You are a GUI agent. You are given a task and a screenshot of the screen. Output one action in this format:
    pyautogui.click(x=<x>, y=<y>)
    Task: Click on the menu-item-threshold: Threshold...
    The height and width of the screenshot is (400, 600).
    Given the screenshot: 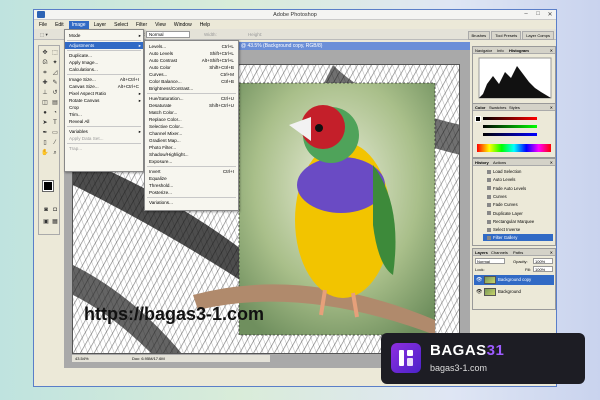 What is the action you would take?
    pyautogui.click(x=191, y=185)
    